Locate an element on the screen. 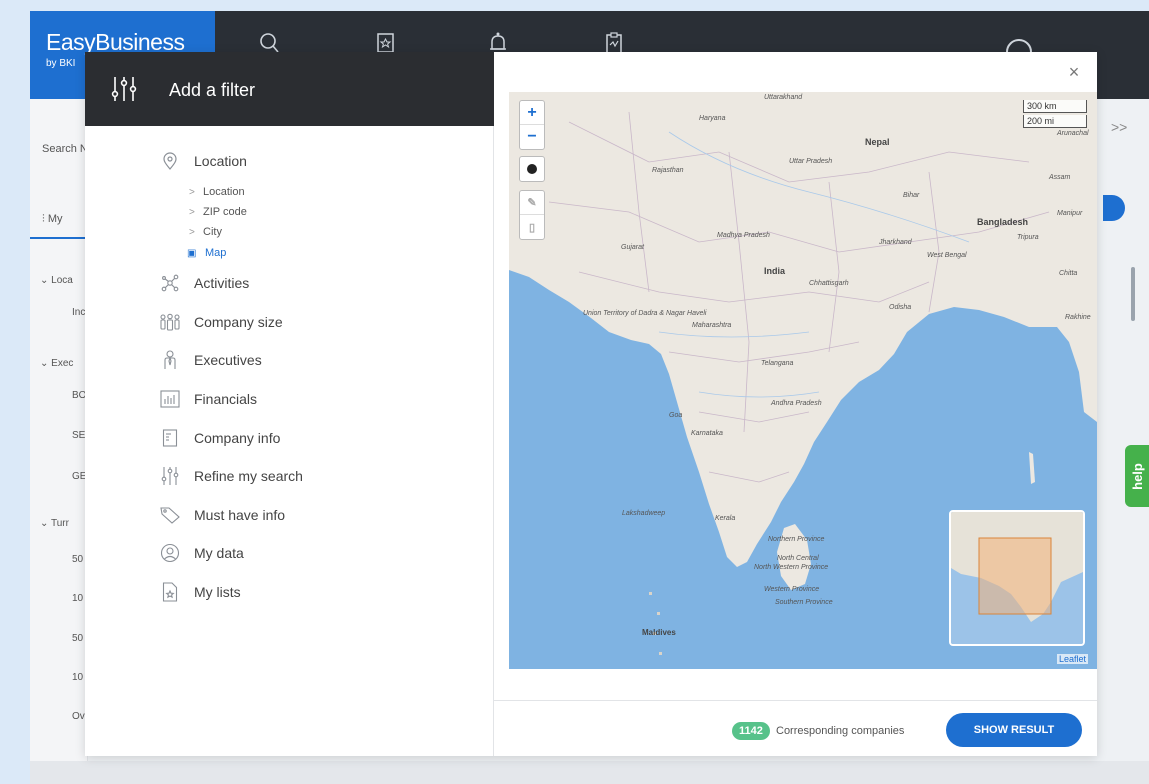 The width and height of the screenshot is (1149, 784). map-label: North Central is located at coordinates (798, 558).